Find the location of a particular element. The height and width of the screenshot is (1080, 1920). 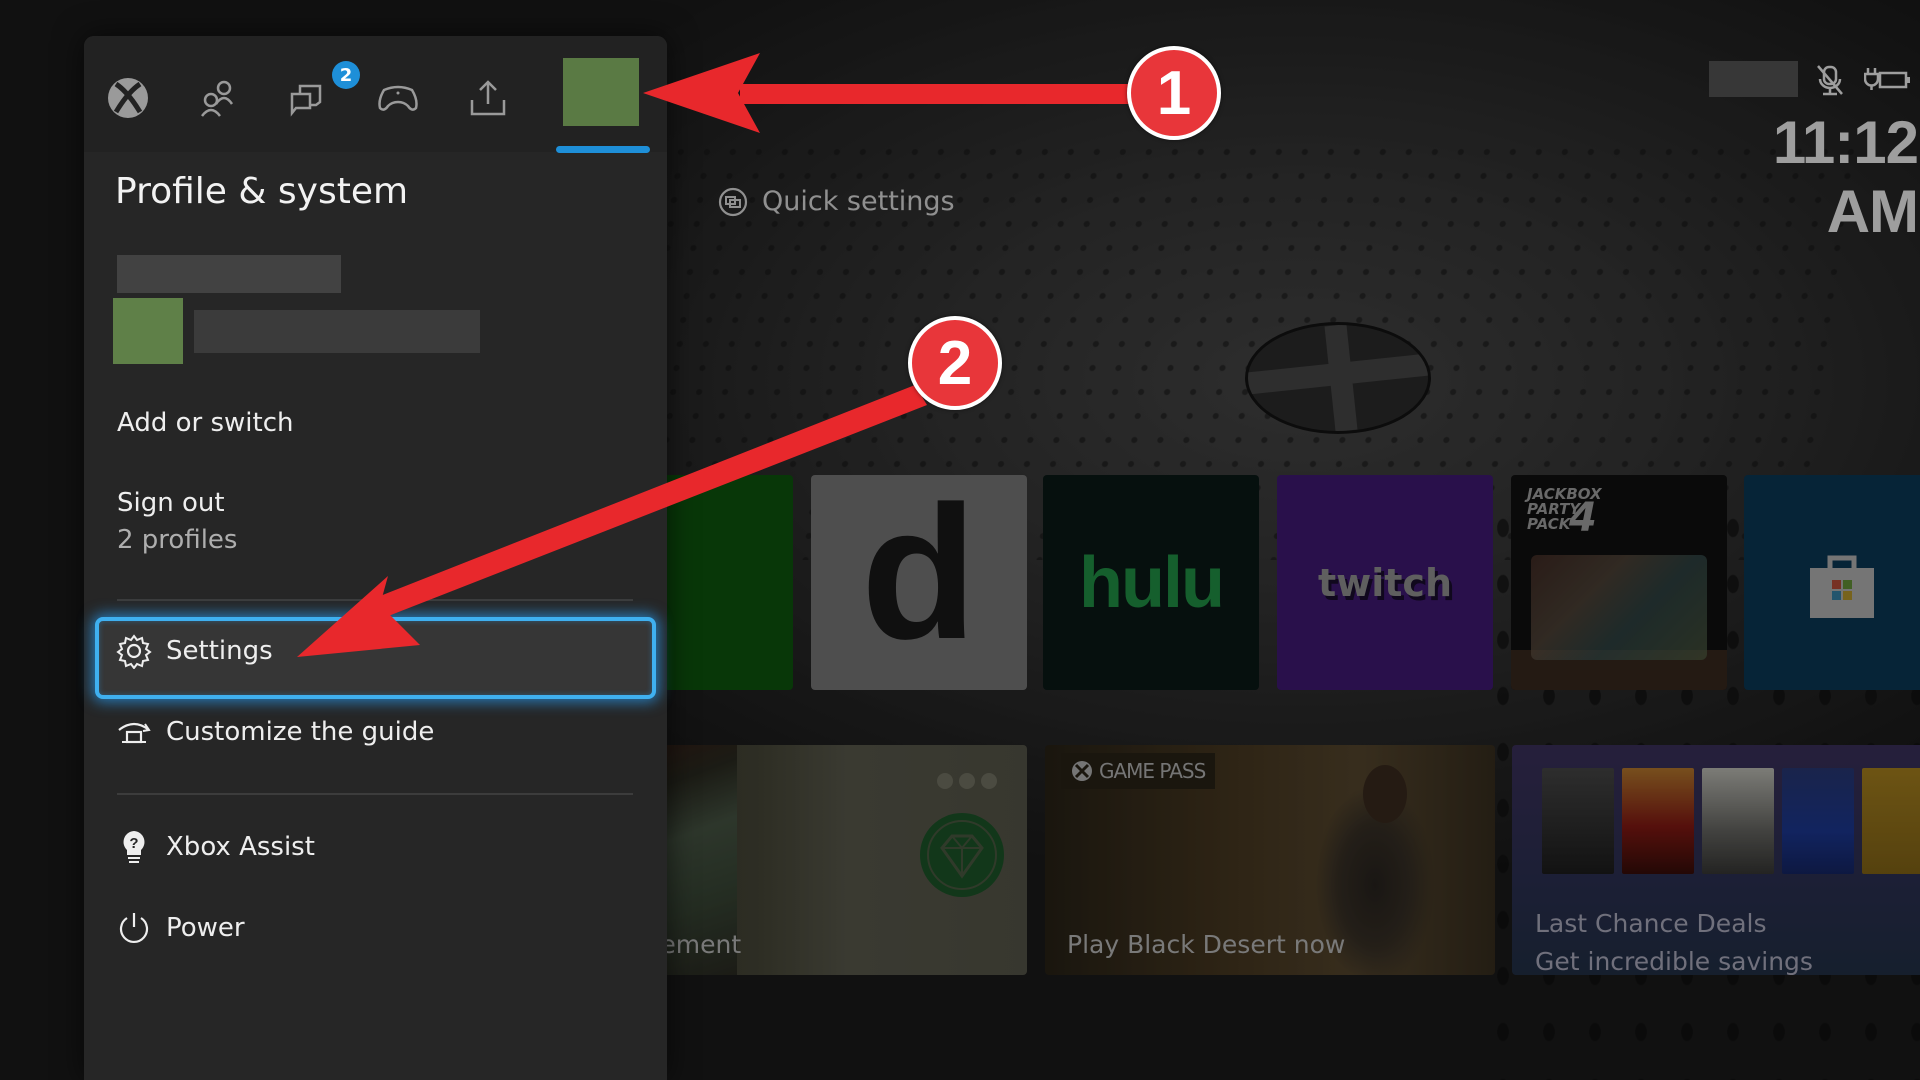

quick-settings-icon is located at coordinates (733, 201).